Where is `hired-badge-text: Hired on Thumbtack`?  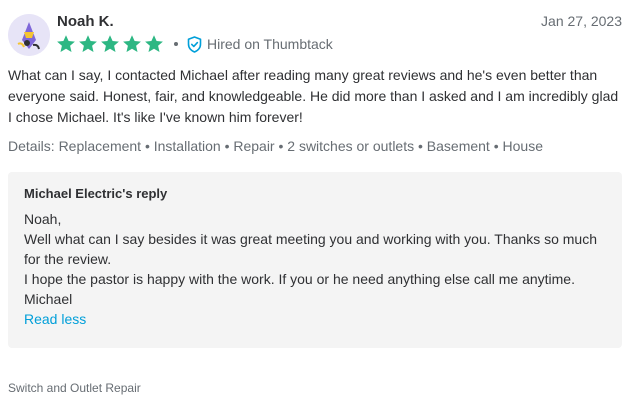
hired-badge-text: Hired on Thumbtack is located at coordinates (270, 44).